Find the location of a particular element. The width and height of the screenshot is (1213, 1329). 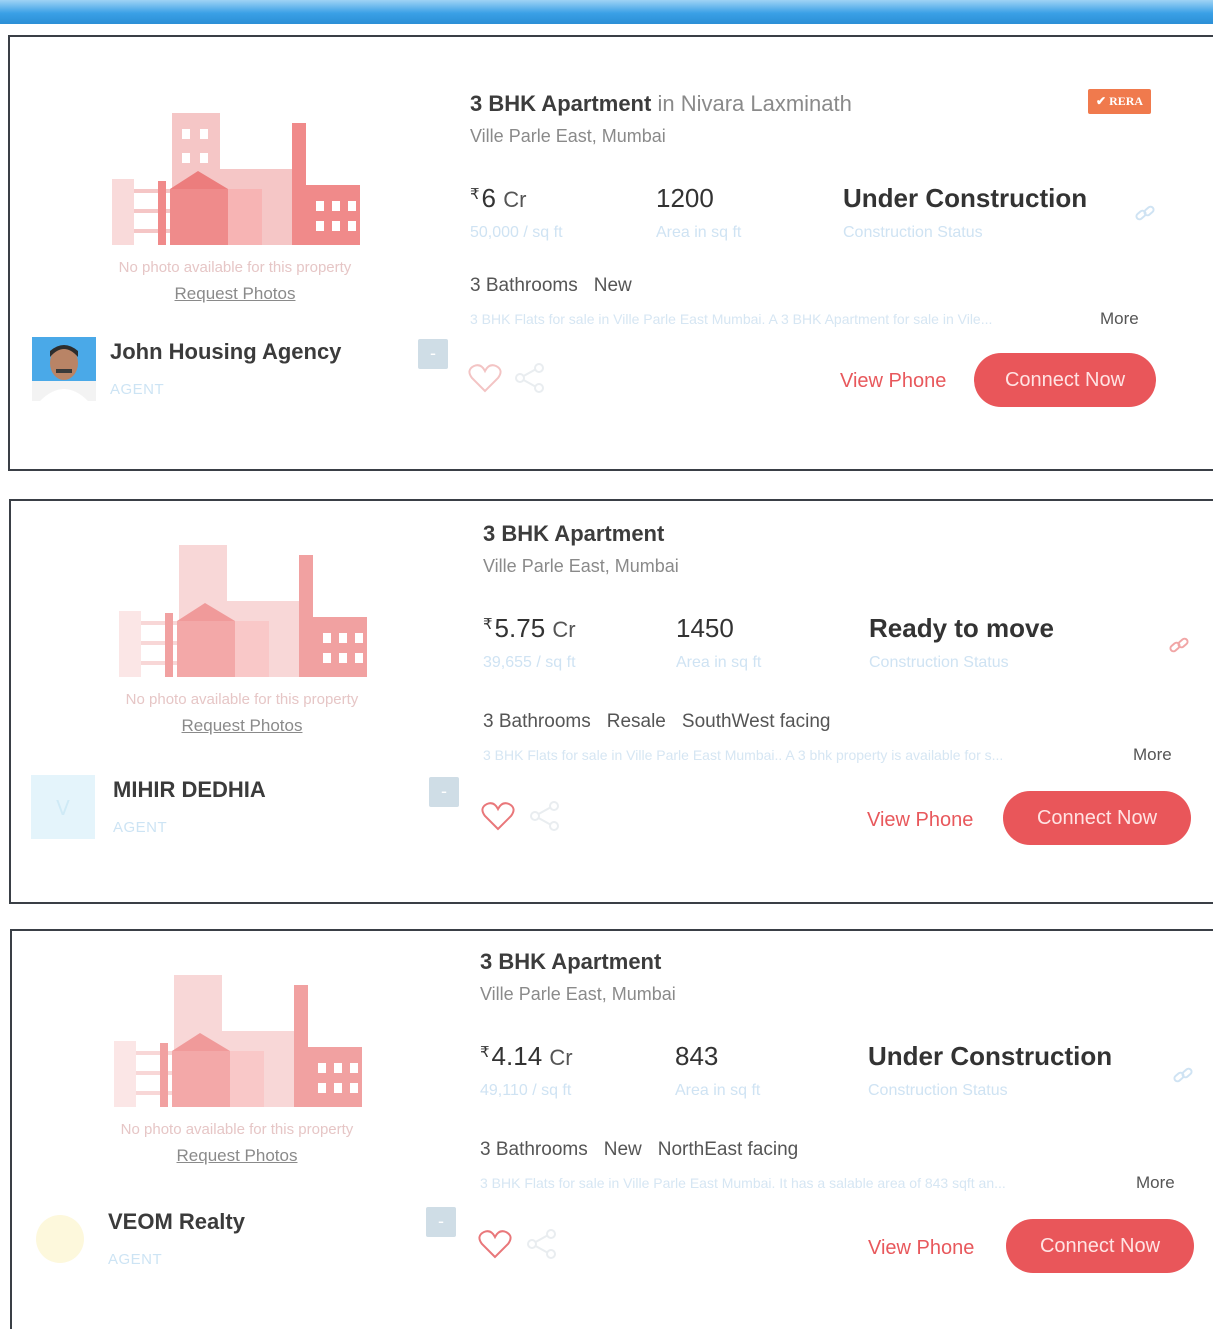

agent-role: AGENT is located at coordinates (140, 827).